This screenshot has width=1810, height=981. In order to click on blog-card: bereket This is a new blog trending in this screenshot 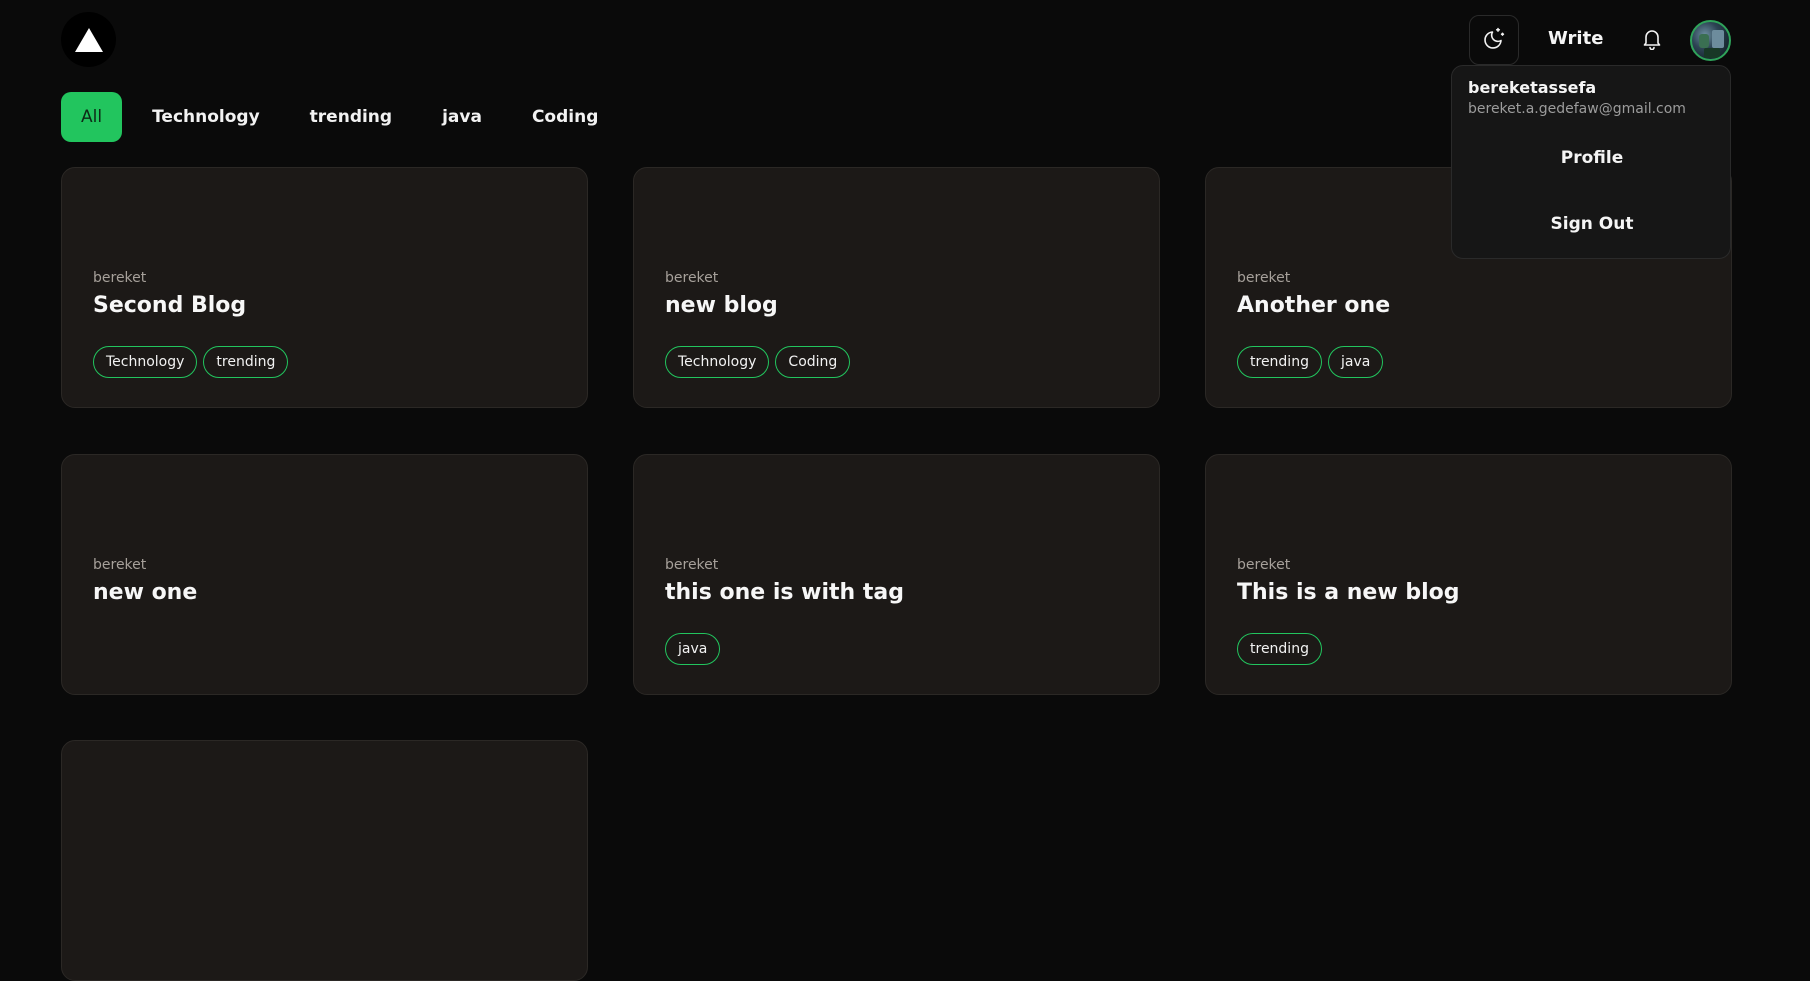, I will do `click(1468, 574)`.